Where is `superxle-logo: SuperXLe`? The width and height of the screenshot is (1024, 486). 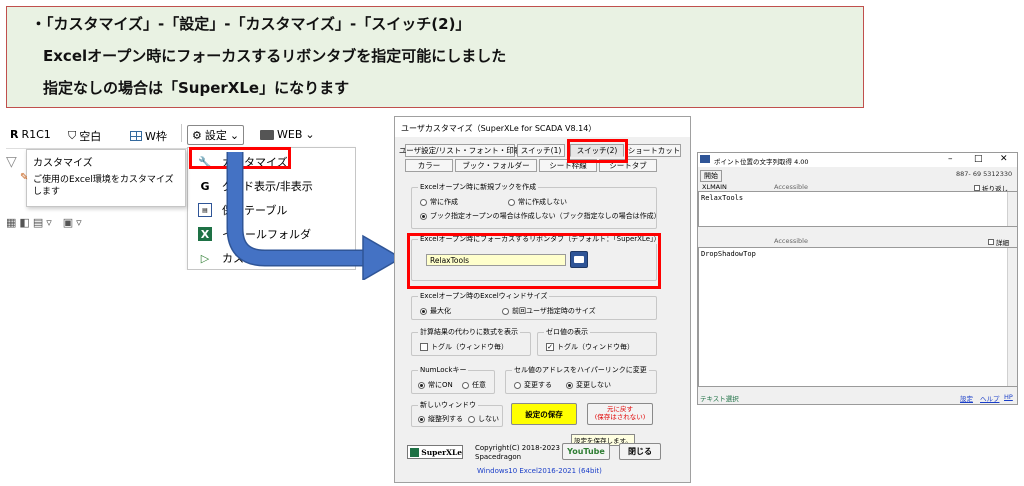
superxle-logo: SuperXLe is located at coordinates (435, 452).